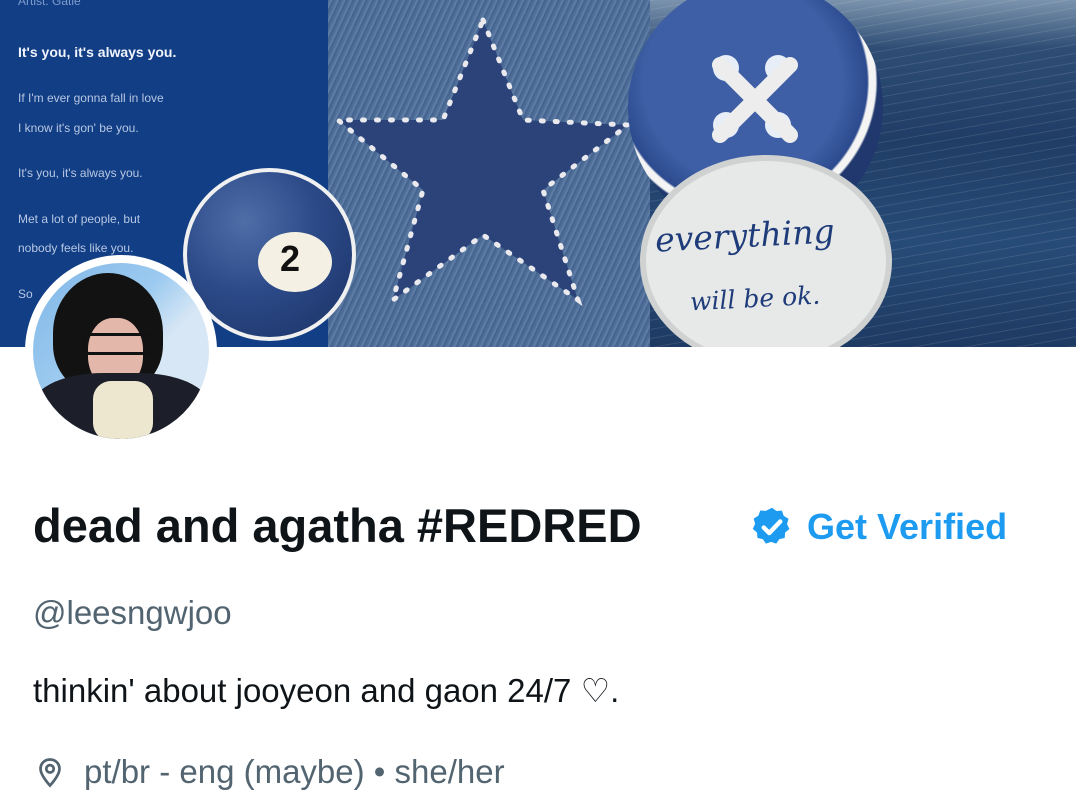 The width and height of the screenshot is (1076, 802). What do you see at coordinates (78, 128) in the screenshot?
I see `lyric-line: I know it's gon' be you.` at bounding box center [78, 128].